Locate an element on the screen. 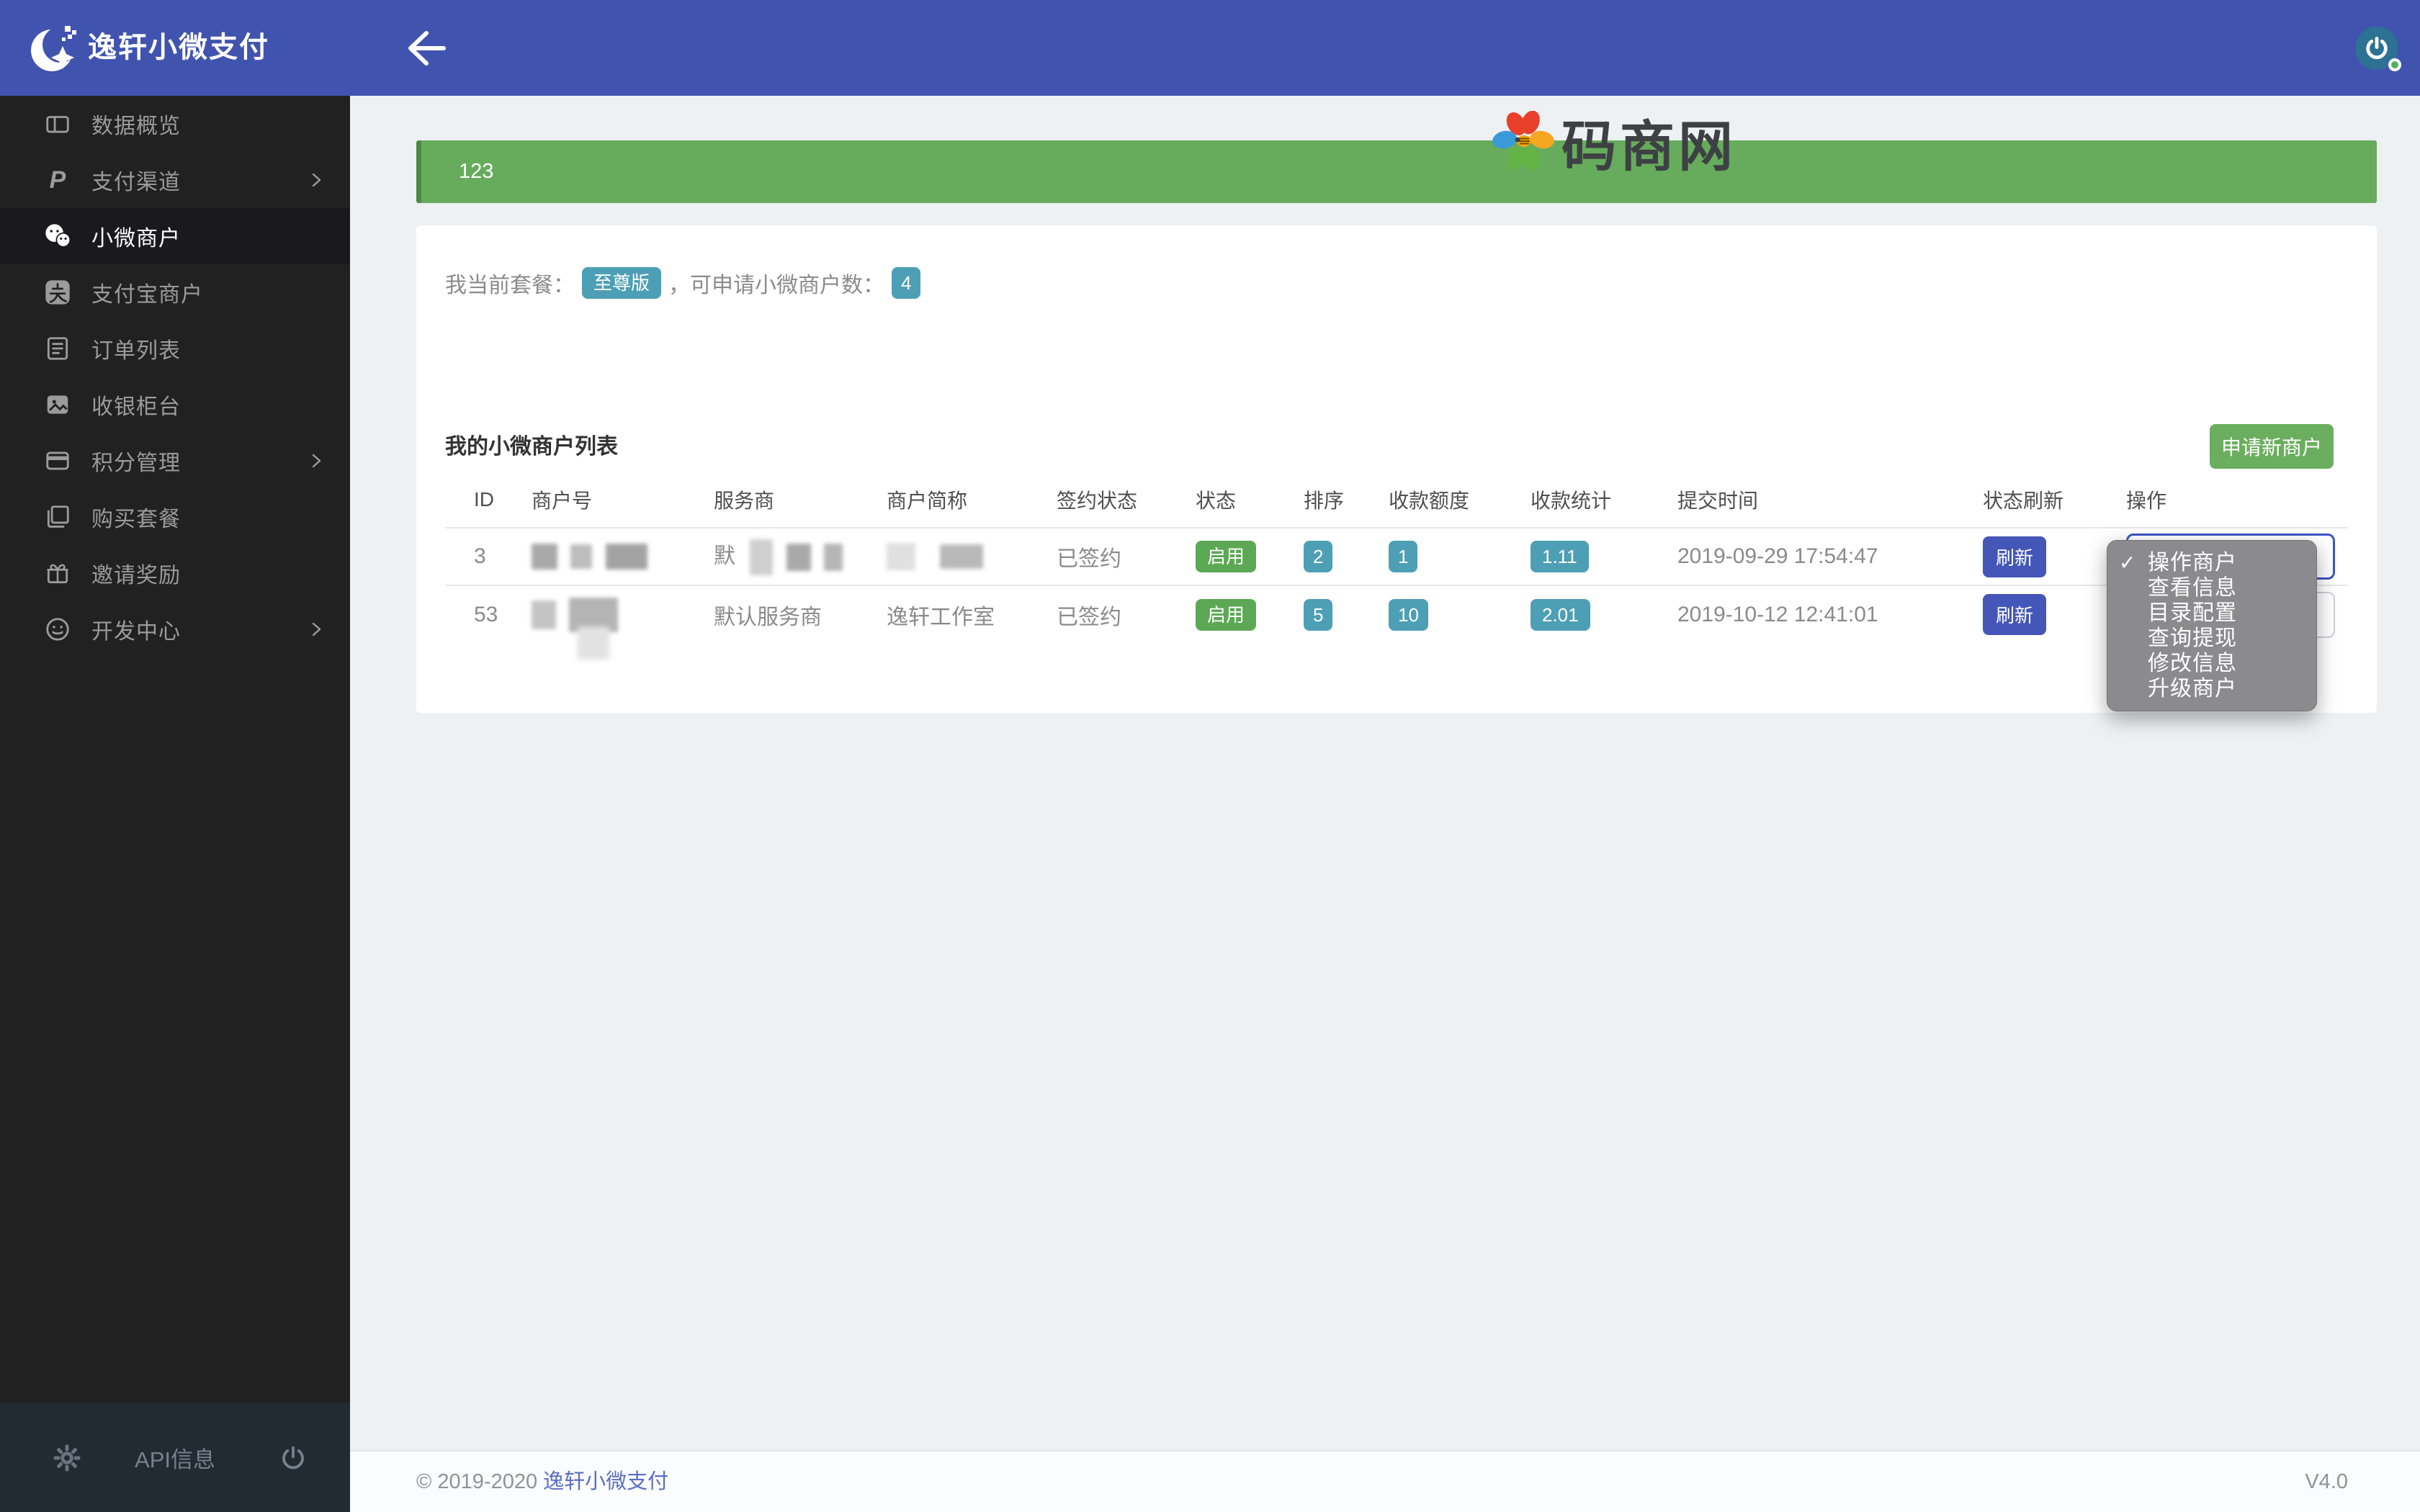 This screenshot has width=2420, height=1512. cell-sort: 2 is located at coordinates (1317, 557).